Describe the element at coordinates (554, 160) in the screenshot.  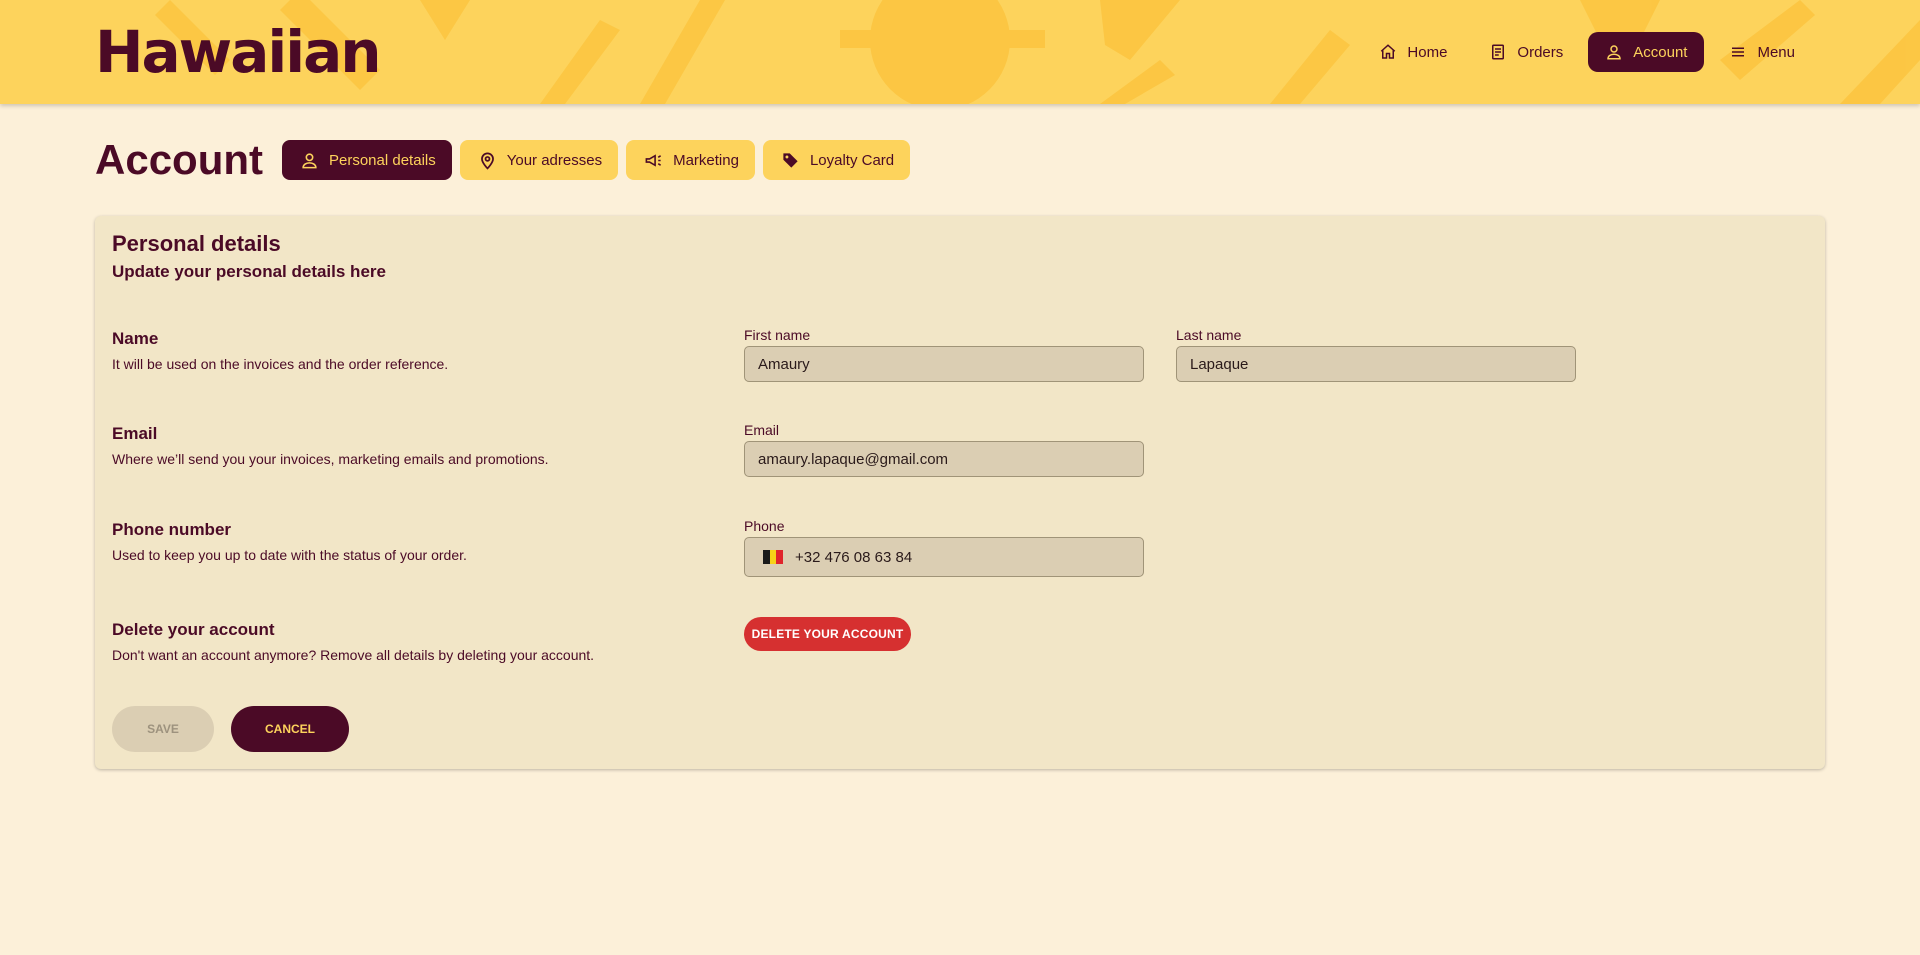
I see `tab-your-adresses-label: Your adresses` at that location.